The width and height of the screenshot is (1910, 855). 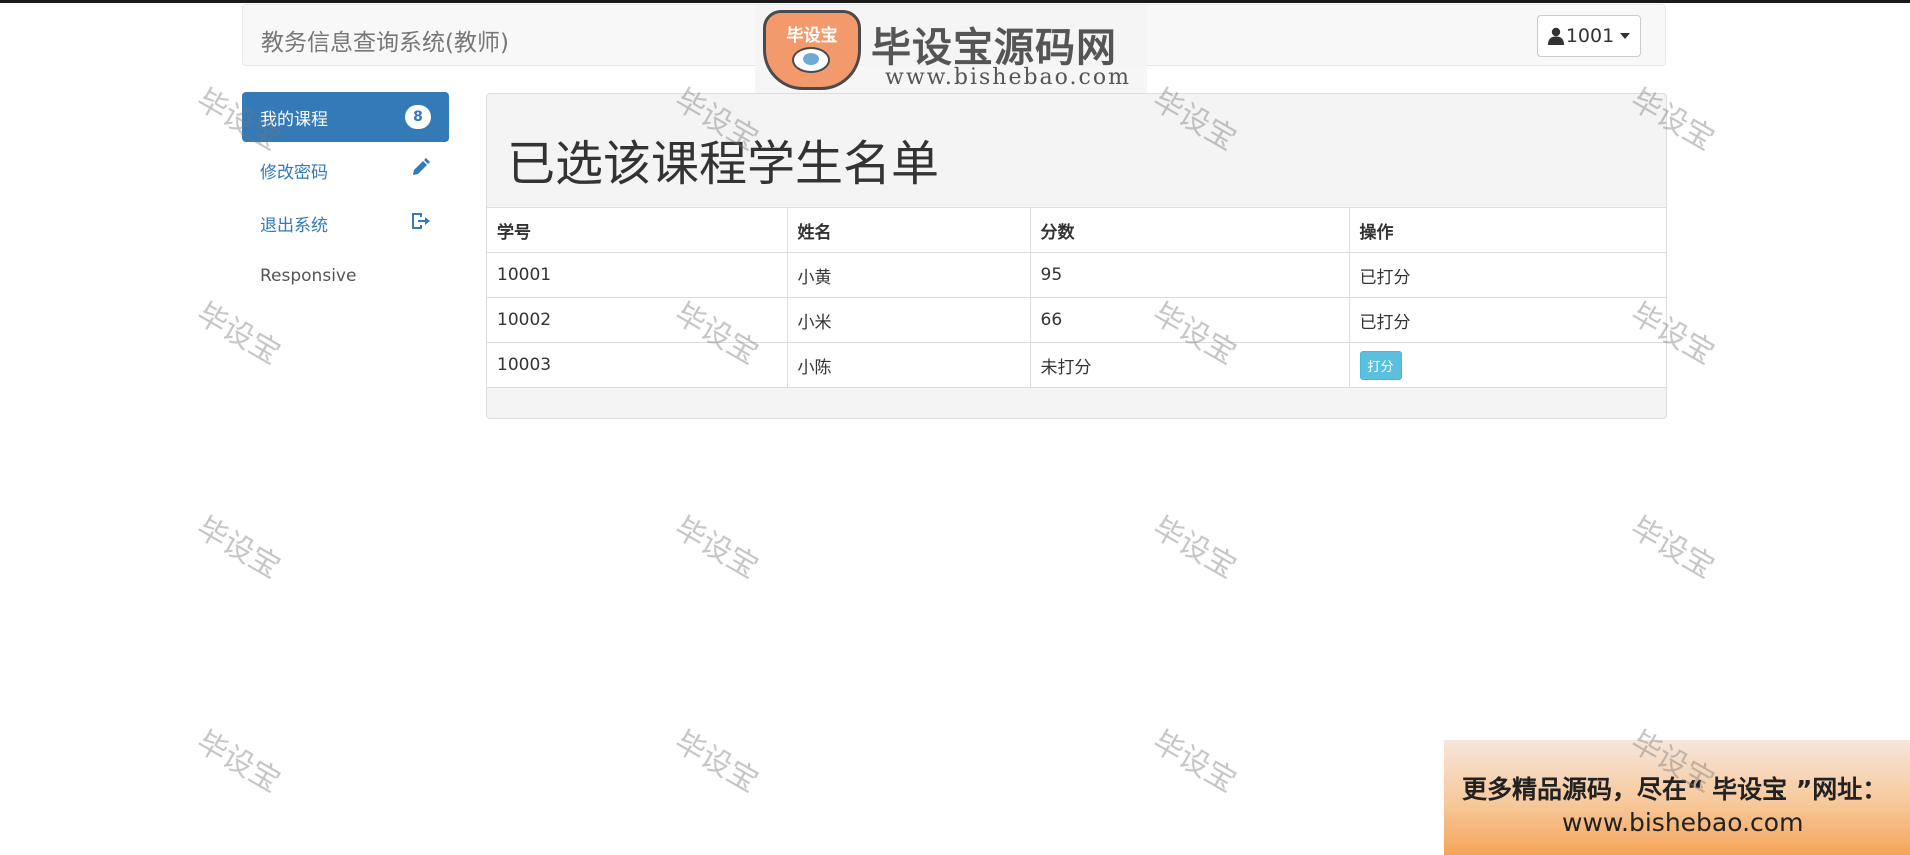 I want to click on course-count-badge: 8, so click(x=418, y=117).